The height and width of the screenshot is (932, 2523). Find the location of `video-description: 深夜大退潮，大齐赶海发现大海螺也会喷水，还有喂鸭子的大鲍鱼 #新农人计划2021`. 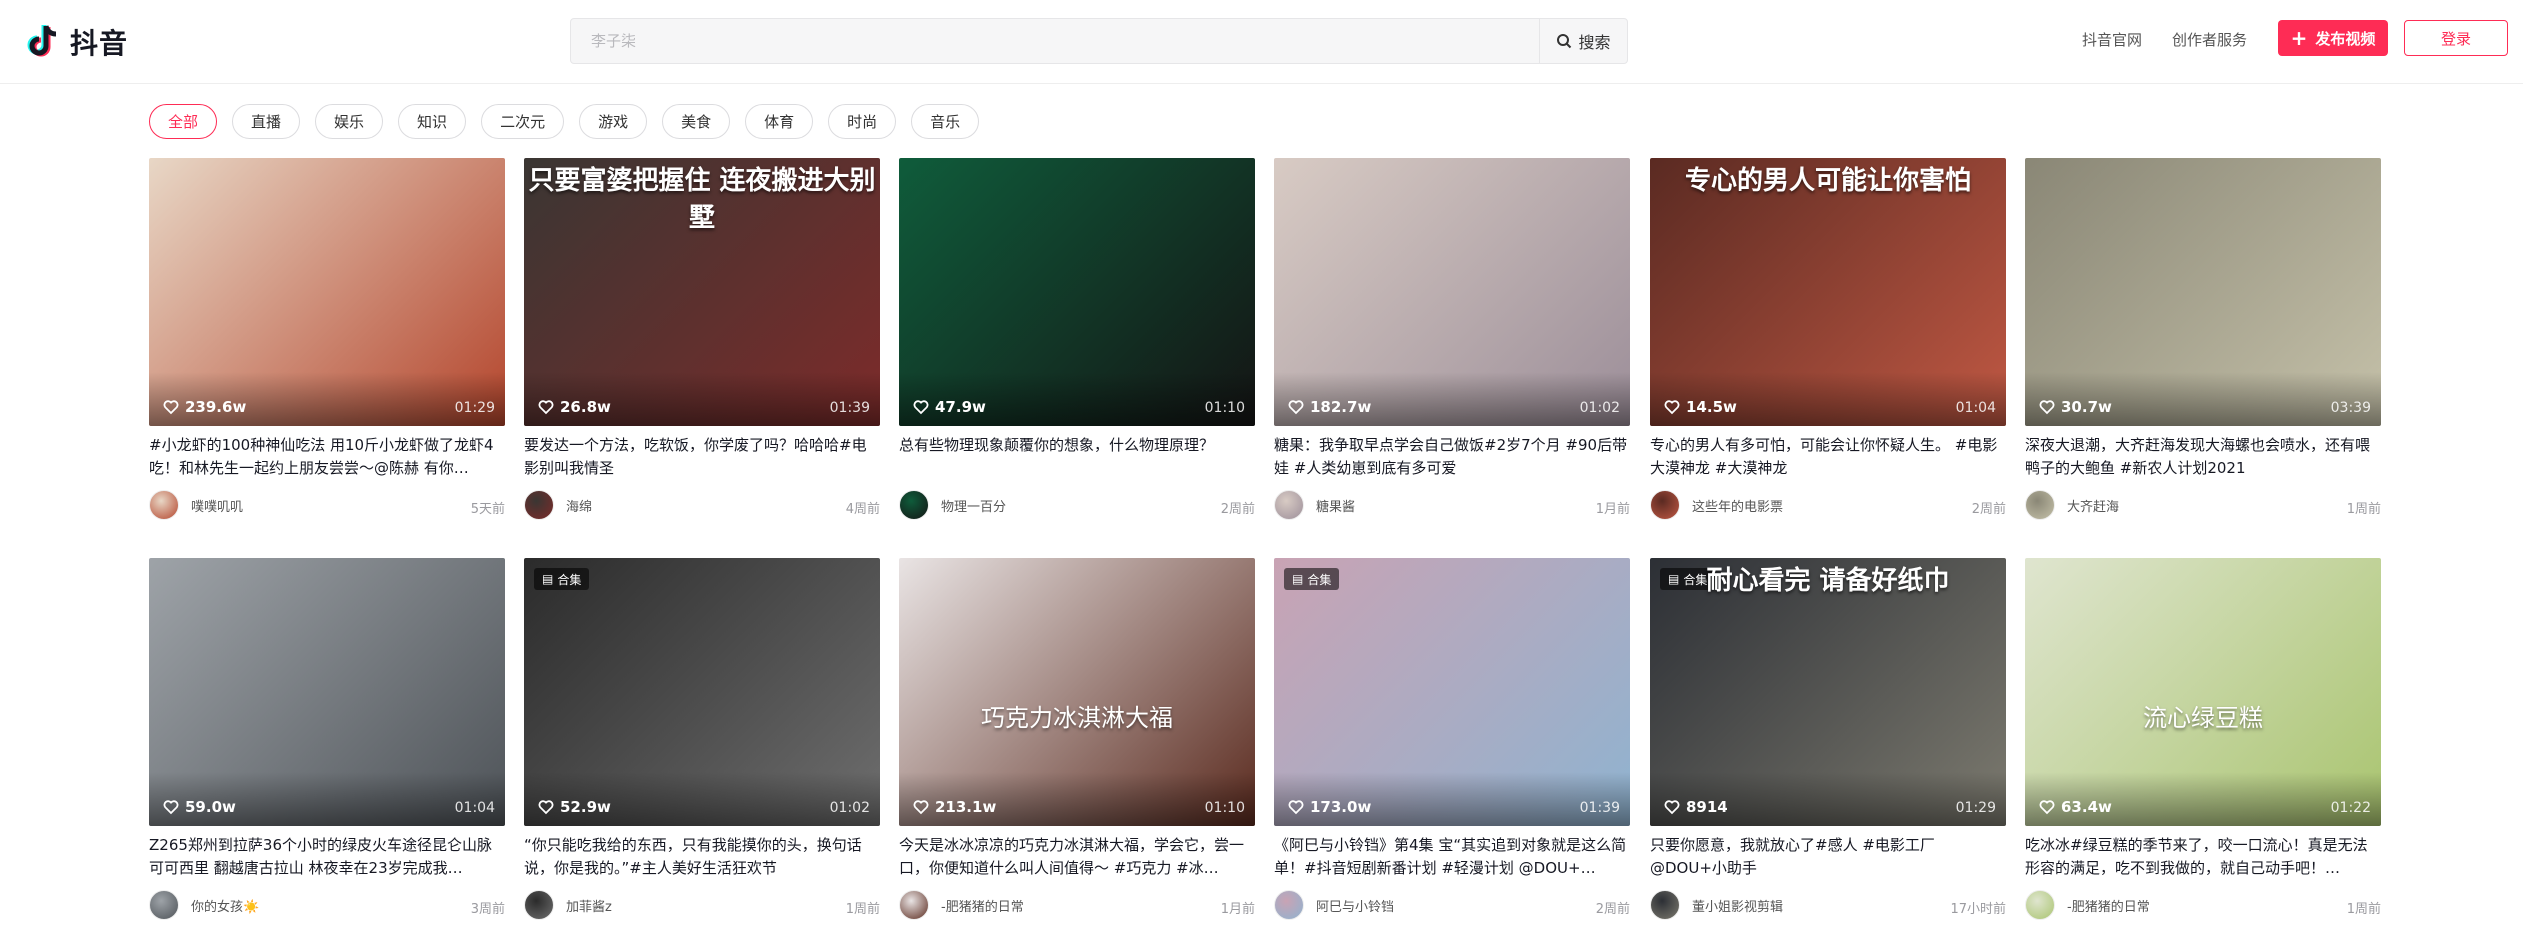

video-description: 深夜大退潮，大齐赶海发现大海螺也会喷水，还有喂鸭子的大鲍鱼 #新农人计划2021 is located at coordinates (2203, 457).